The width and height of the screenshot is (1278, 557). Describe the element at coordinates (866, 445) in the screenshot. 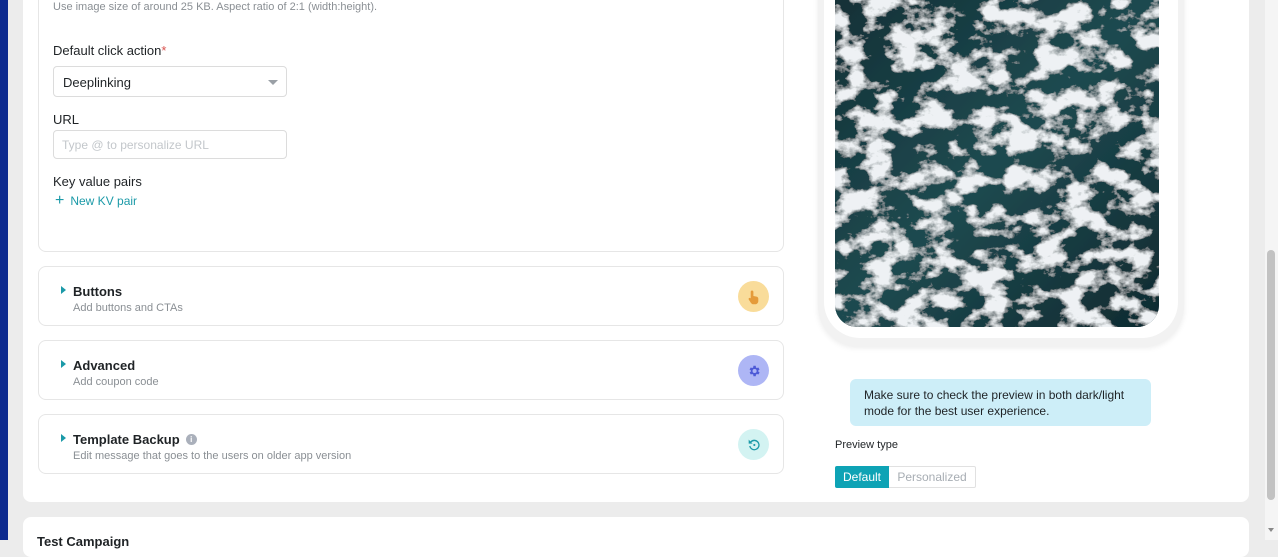

I see `preview-type-label: Preview type` at that location.